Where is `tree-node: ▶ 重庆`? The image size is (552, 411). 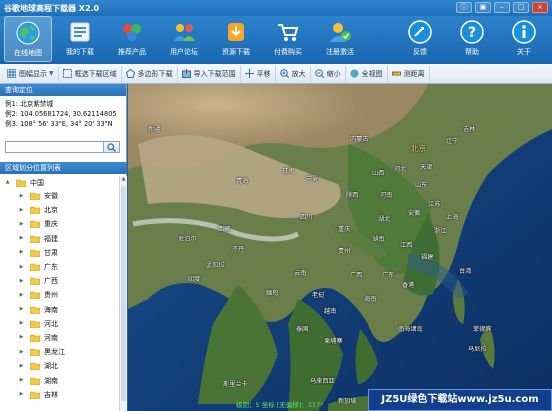 tree-node: ▶ 重庆 is located at coordinates (59, 224).